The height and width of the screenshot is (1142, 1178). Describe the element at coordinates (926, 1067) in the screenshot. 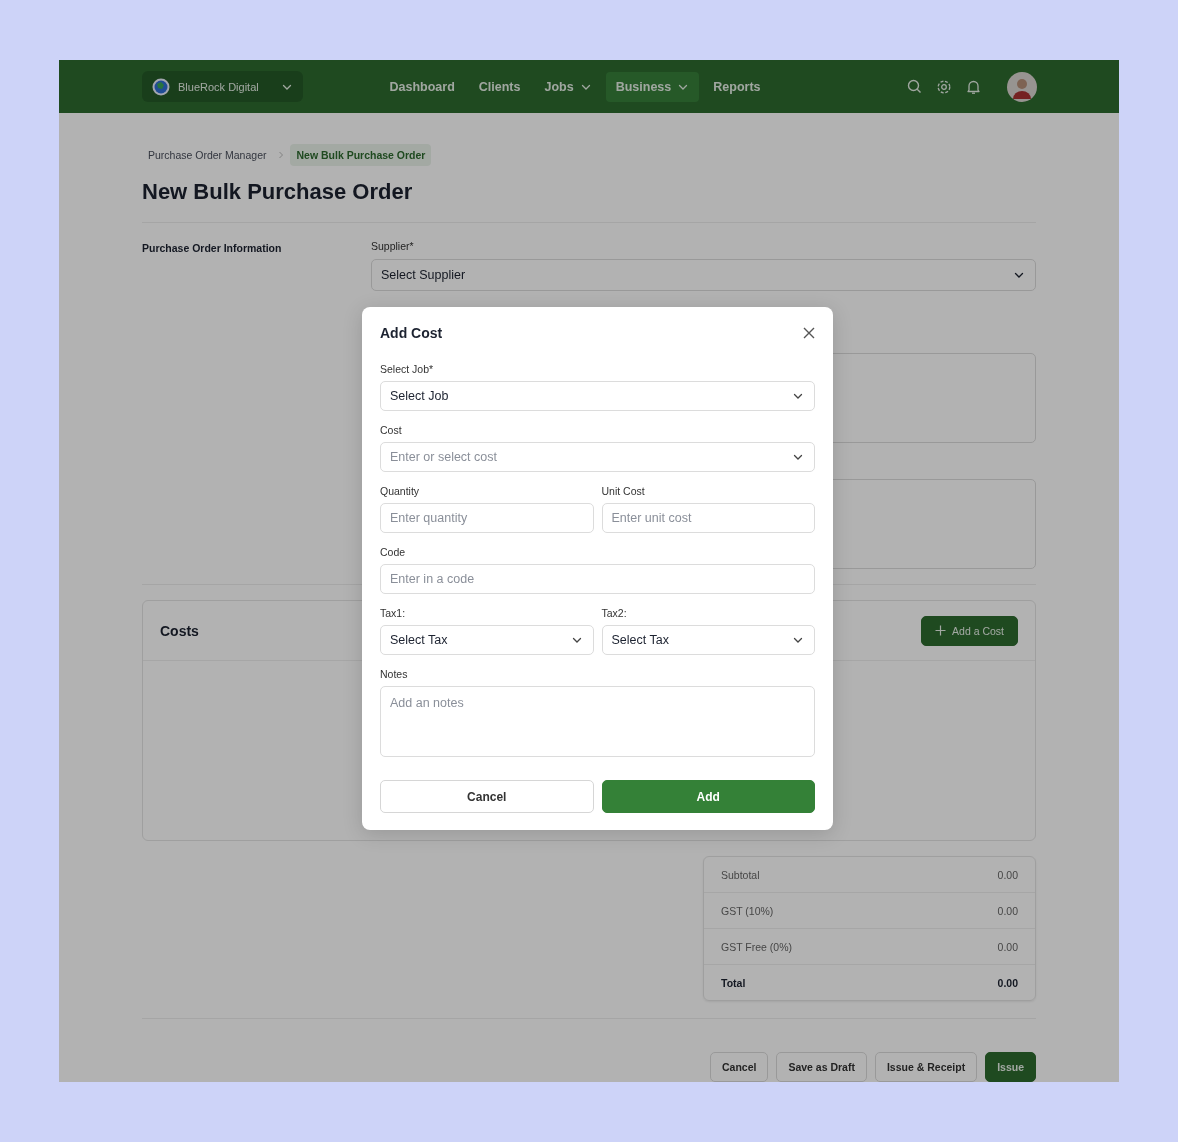

I see `secondary-button: Issue & Receipt` at that location.